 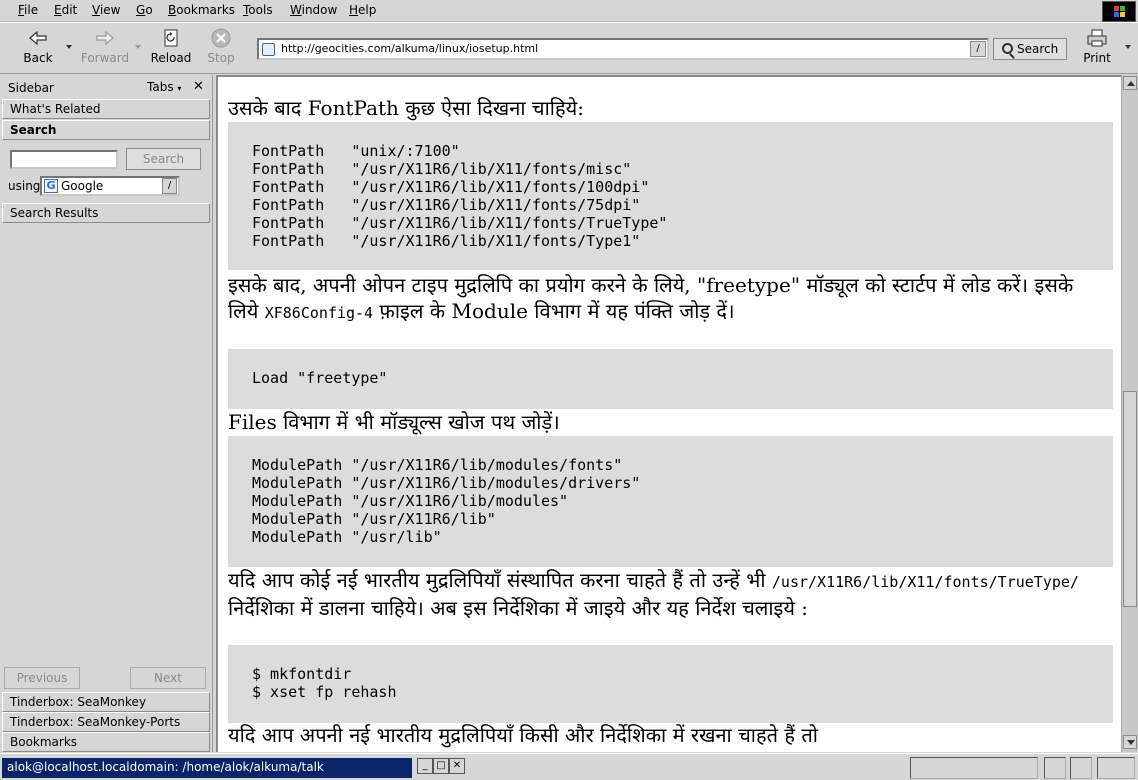 I want to click on inline-code: XF86Config-4, so click(x=319, y=313).